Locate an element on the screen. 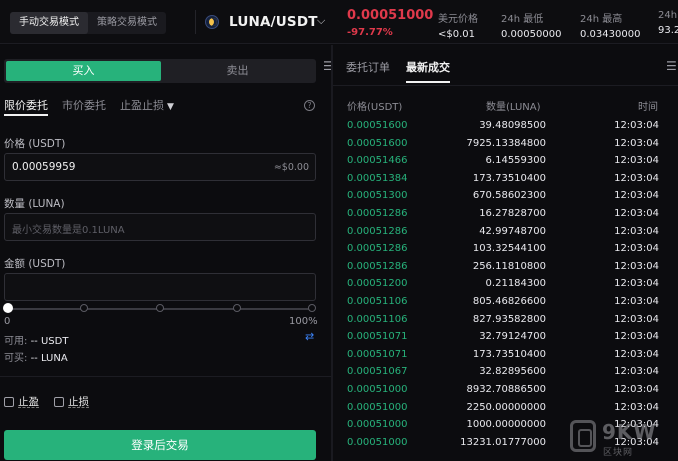  trade-amount: 827.93582800 is located at coordinates (509, 319).